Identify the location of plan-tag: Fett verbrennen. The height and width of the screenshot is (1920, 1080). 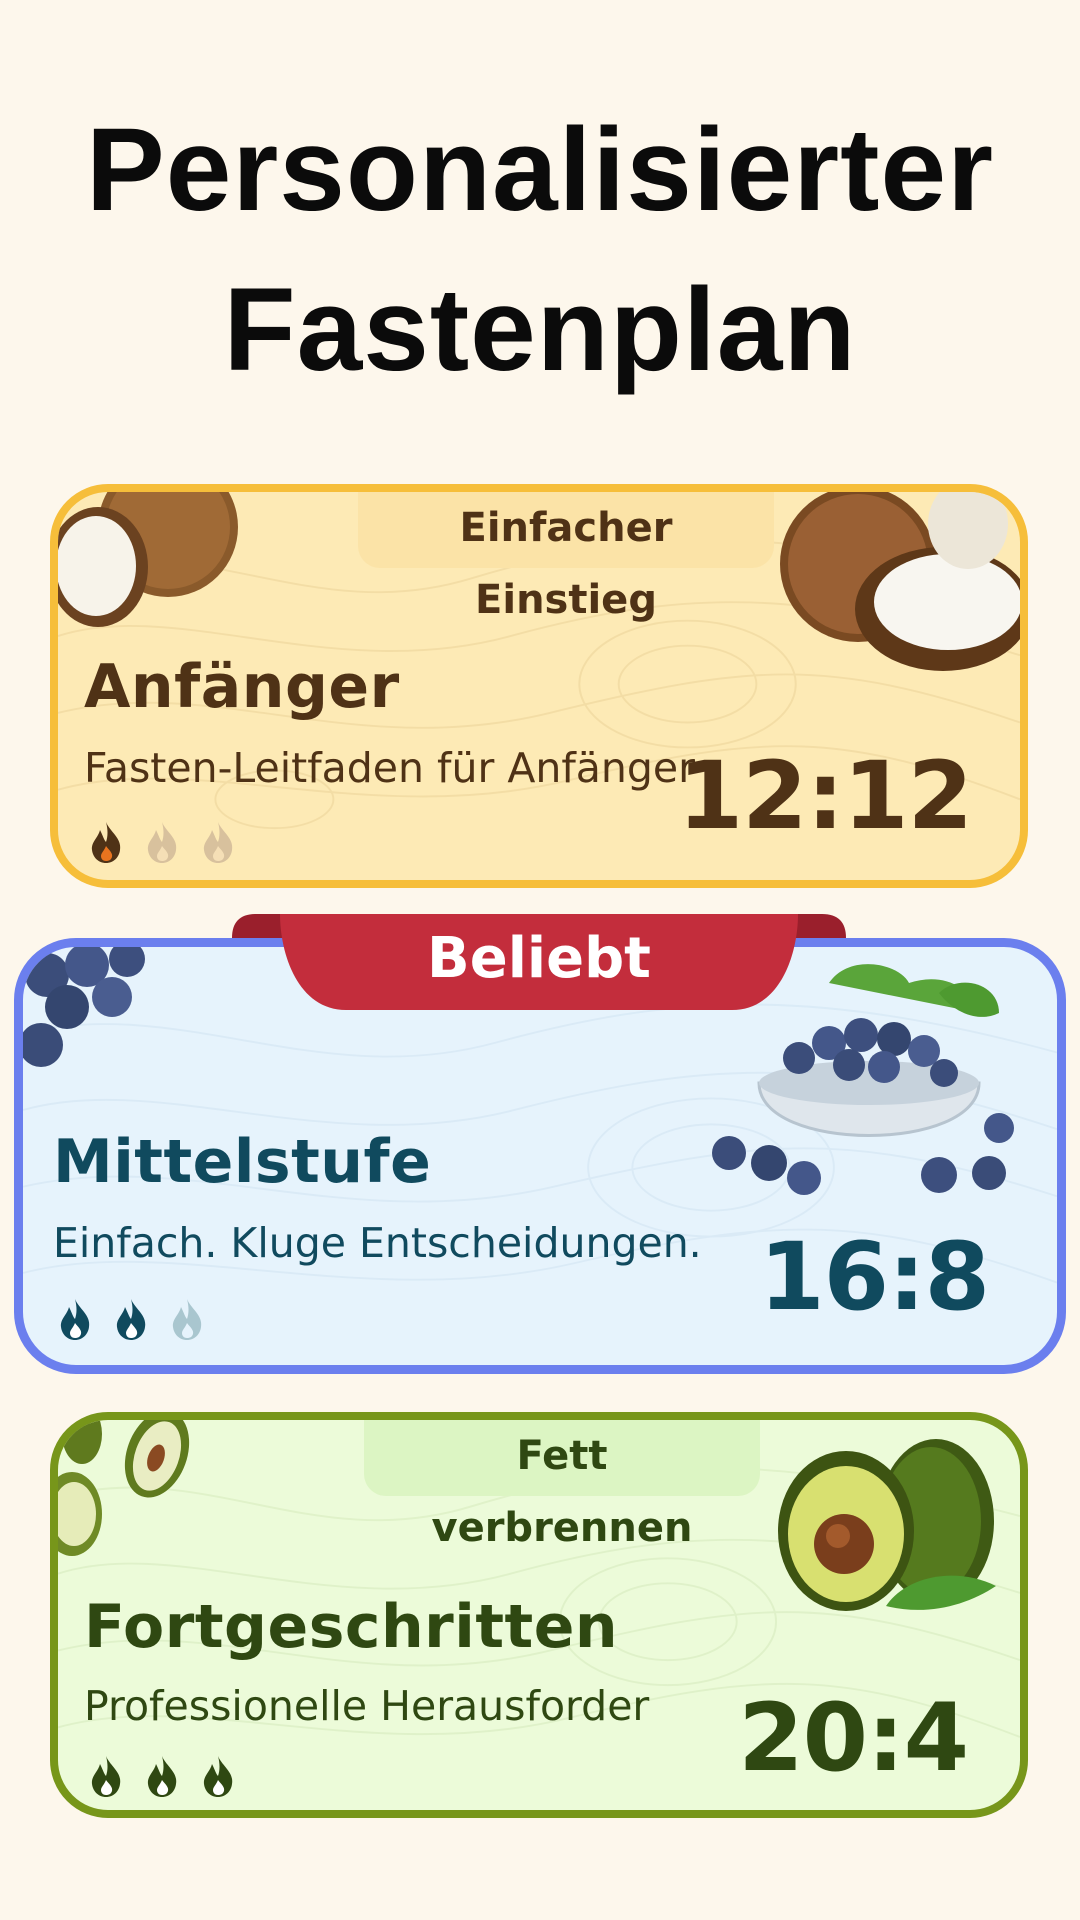
(562, 1485).